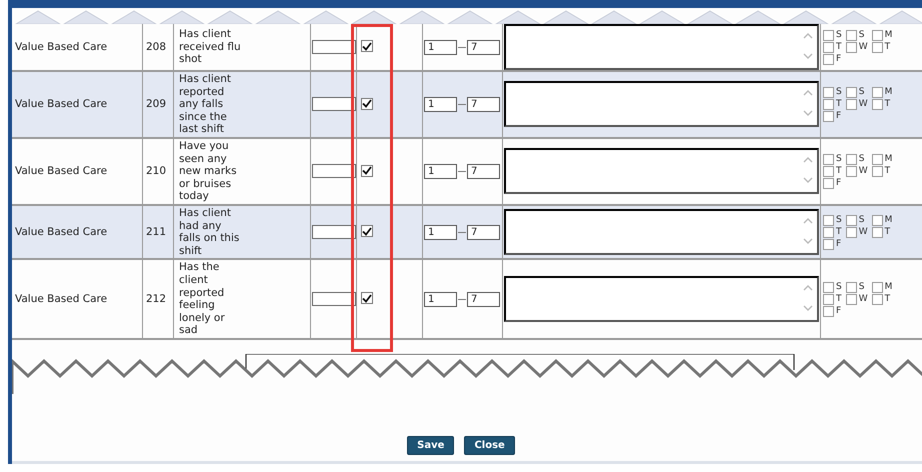 The image size is (922, 472). Describe the element at coordinates (489, 445) in the screenshot. I see `action-button: Close` at that location.